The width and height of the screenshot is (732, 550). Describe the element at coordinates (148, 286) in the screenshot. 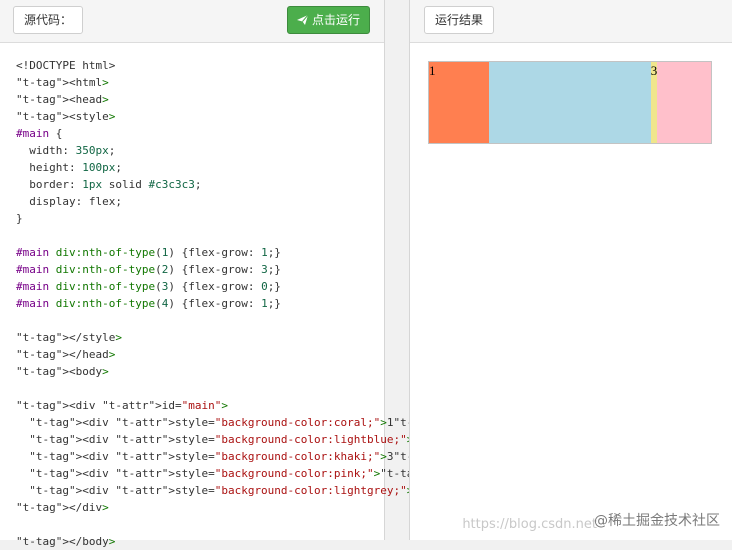

I see `code-line: #main div:nth-of-type(3) {flex-grow: 0;}` at that location.